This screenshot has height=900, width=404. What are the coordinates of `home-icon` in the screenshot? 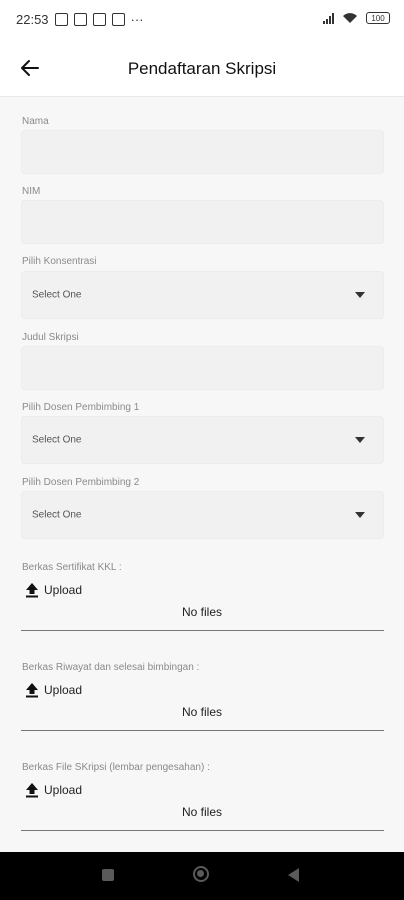 It's located at (201, 874).